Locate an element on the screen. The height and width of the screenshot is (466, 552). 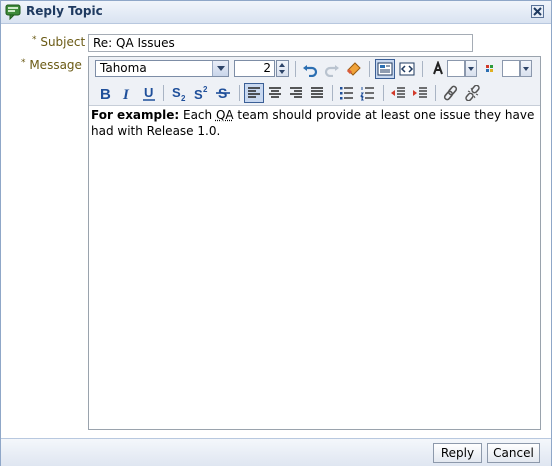
svg-text: I is located at coordinates (126, 94).